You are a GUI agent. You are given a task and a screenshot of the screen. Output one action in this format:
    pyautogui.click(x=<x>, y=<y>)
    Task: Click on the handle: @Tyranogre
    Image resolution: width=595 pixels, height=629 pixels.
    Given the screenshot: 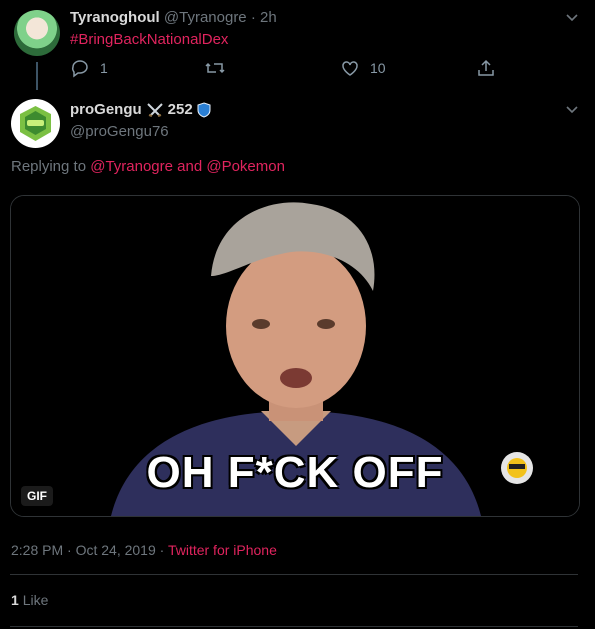 What is the action you would take?
    pyautogui.click(x=205, y=17)
    